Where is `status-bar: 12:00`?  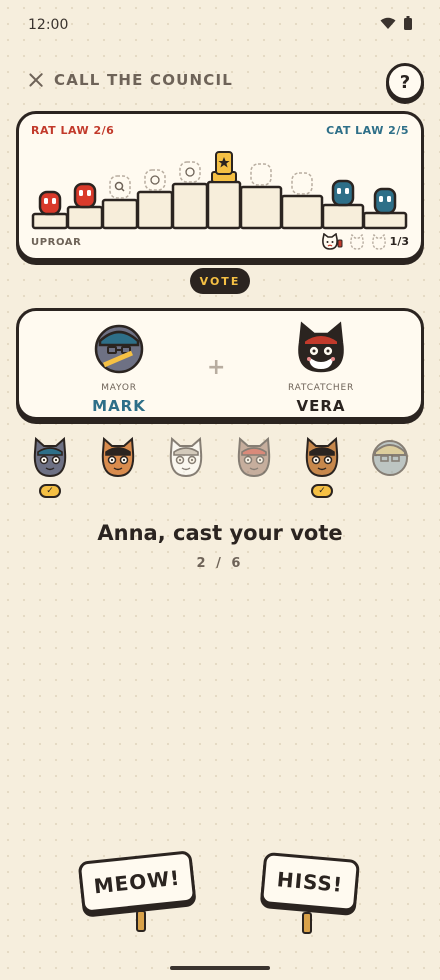 status-bar: 12:00 is located at coordinates (220, 25).